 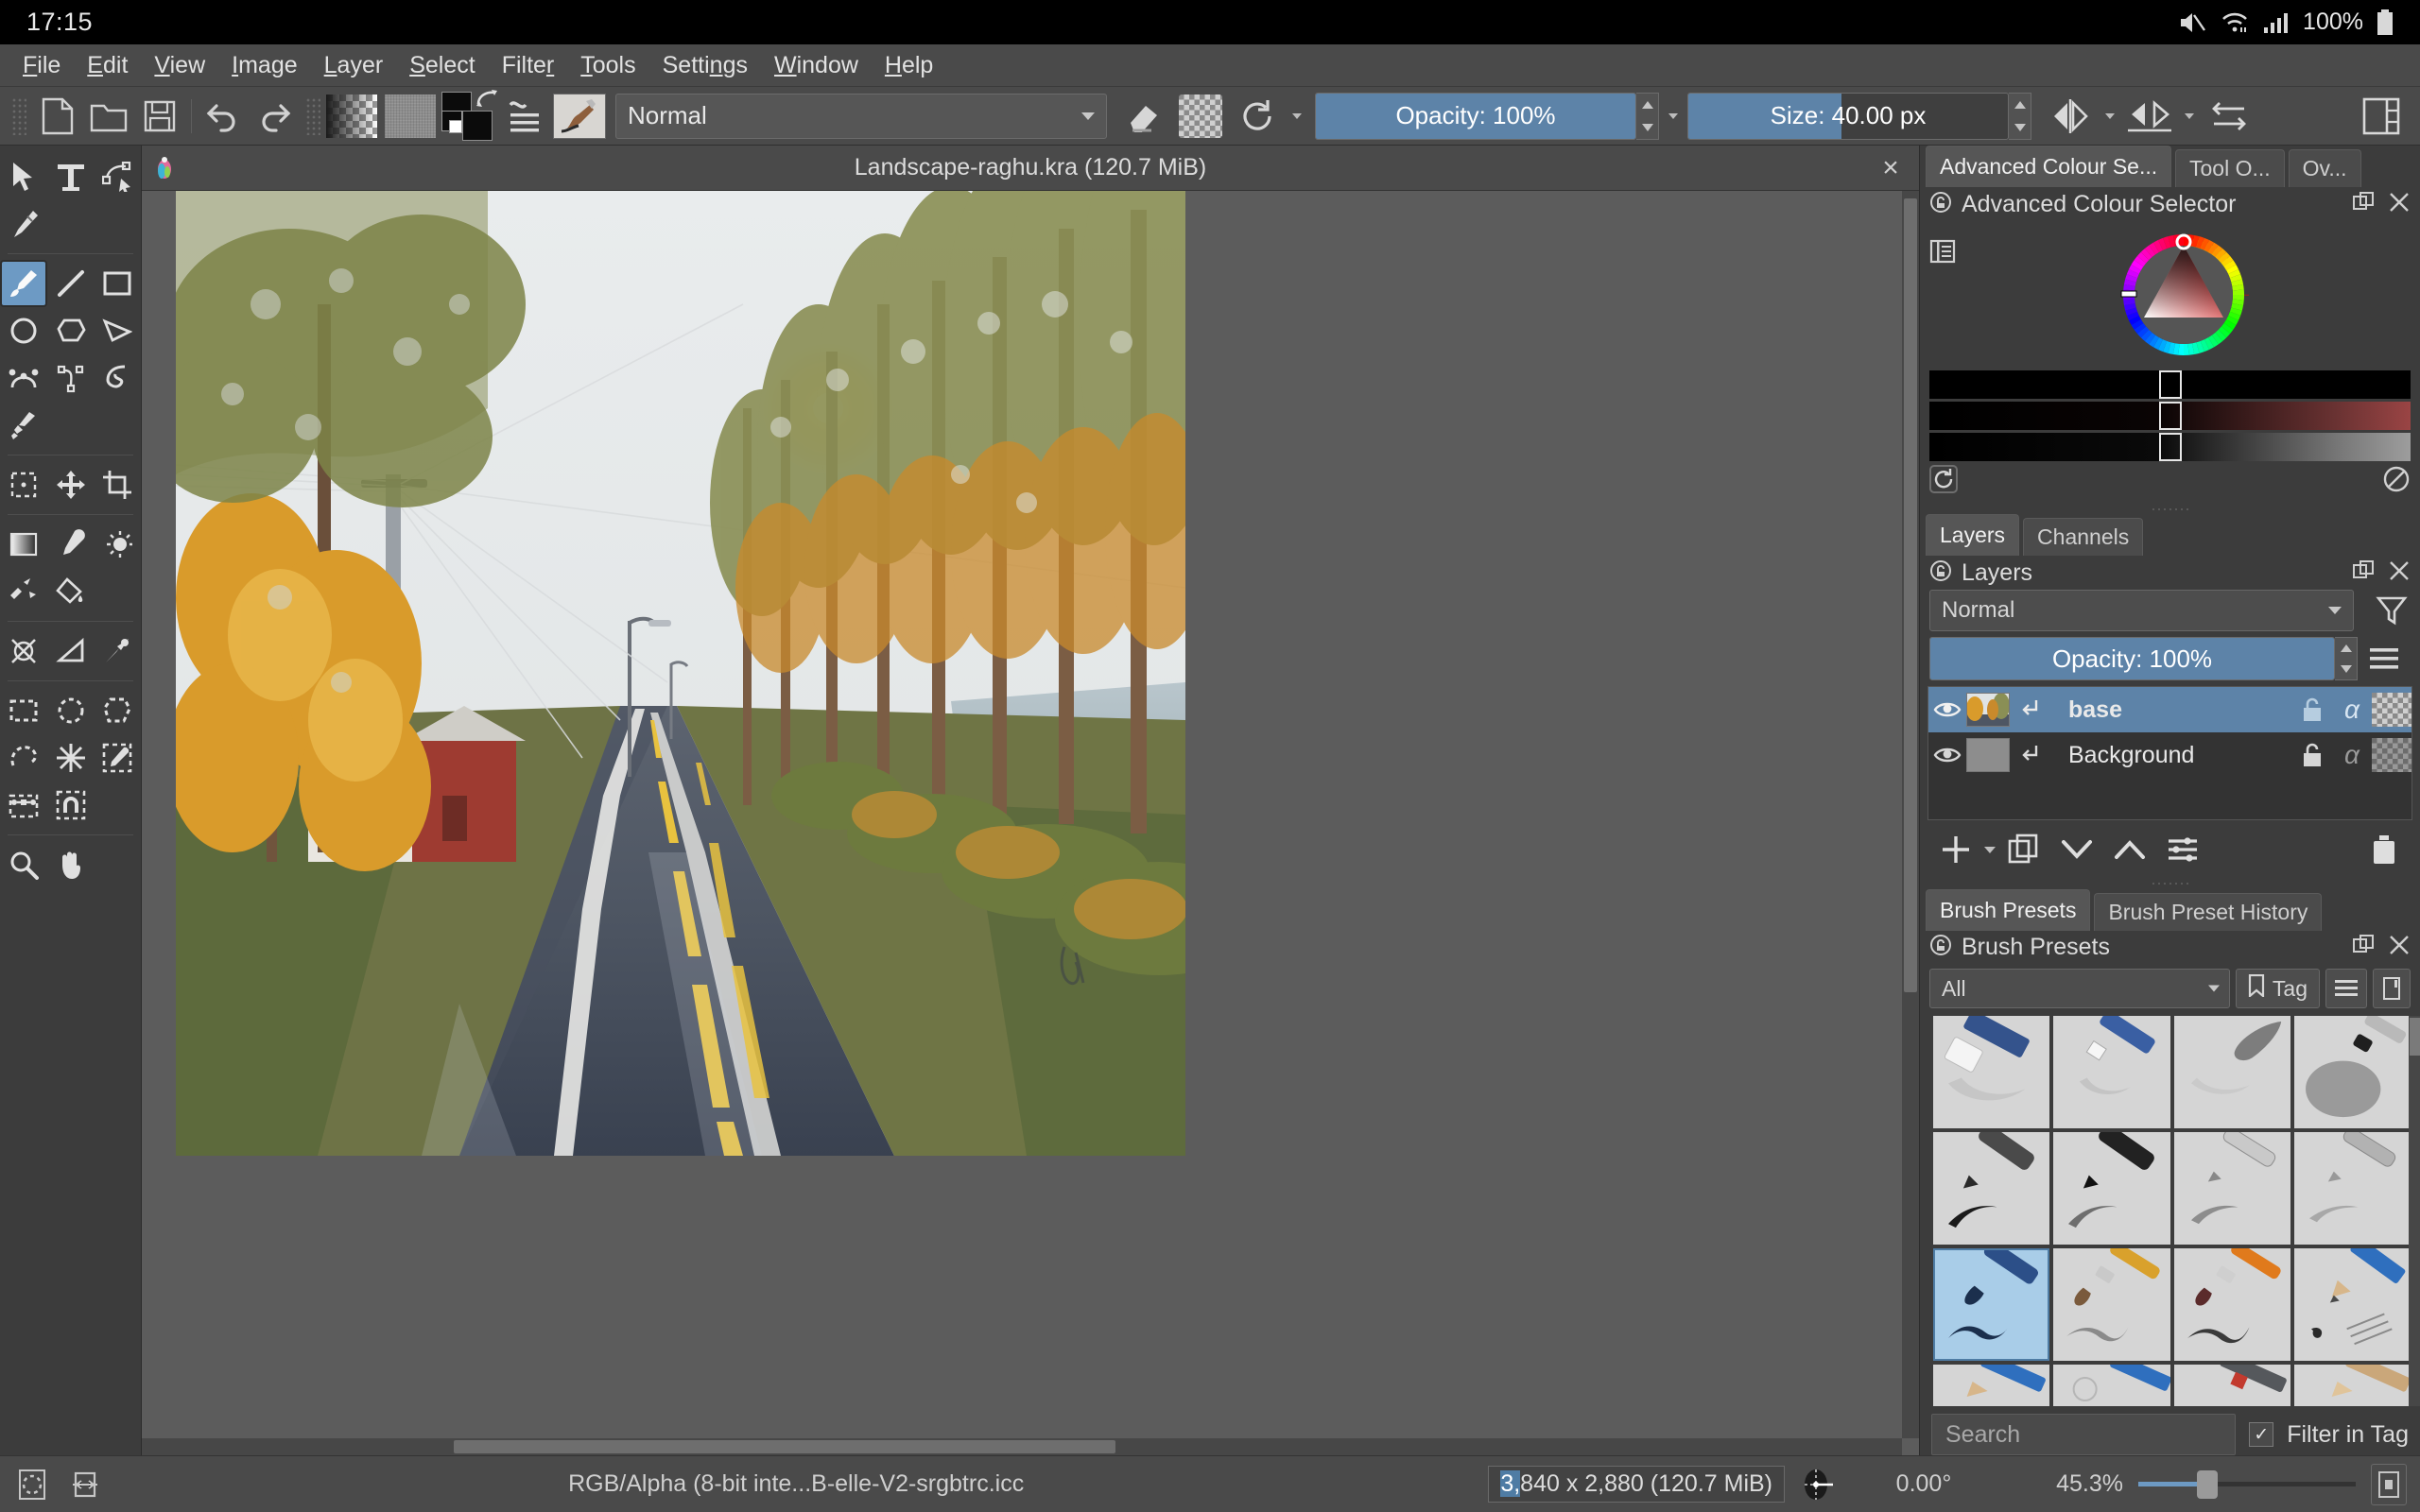 What do you see at coordinates (1200, 116) in the screenshot?
I see `preserve-alpha-icon` at bounding box center [1200, 116].